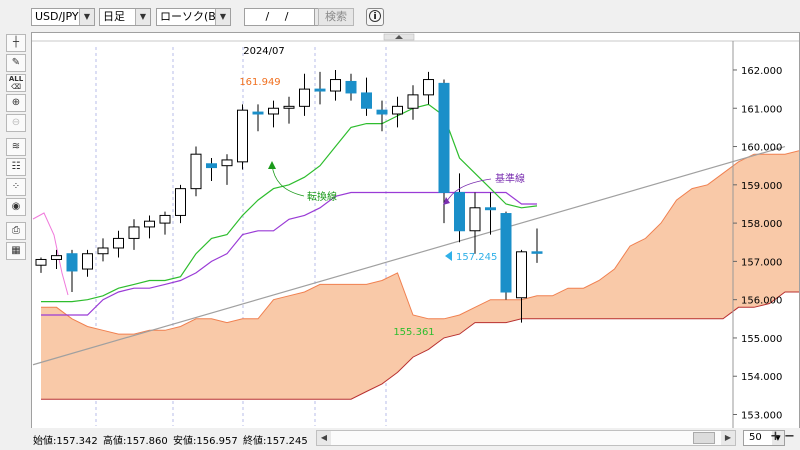 The height and width of the screenshot is (450, 800). I want to click on print-icon: ⎙, so click(16, 231).